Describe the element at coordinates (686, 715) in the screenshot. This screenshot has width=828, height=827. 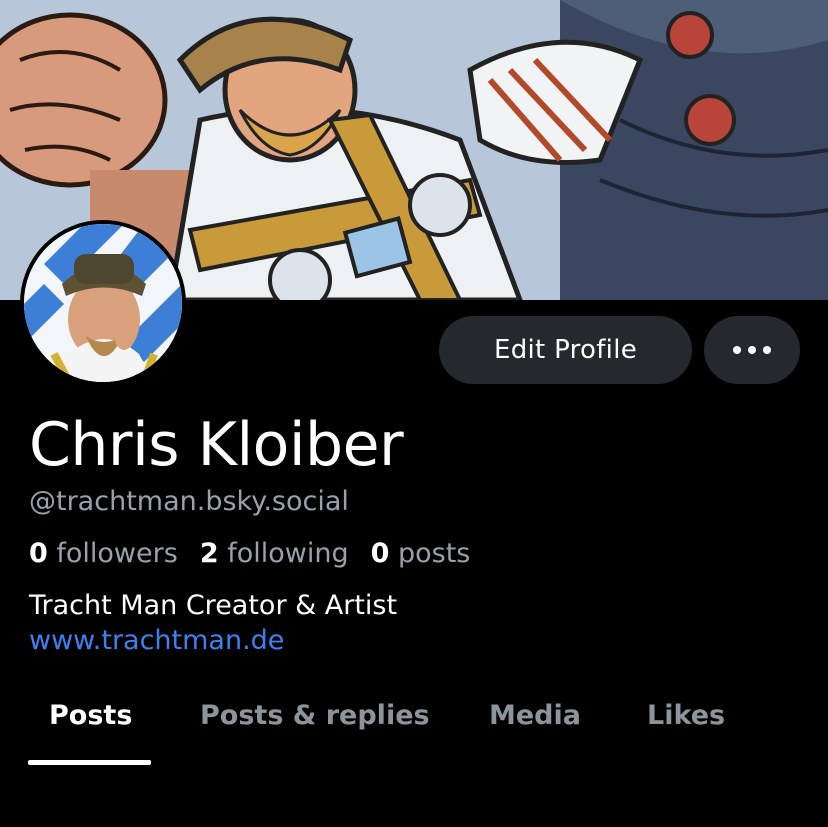
I see `tab-likes: Likes` at that location.